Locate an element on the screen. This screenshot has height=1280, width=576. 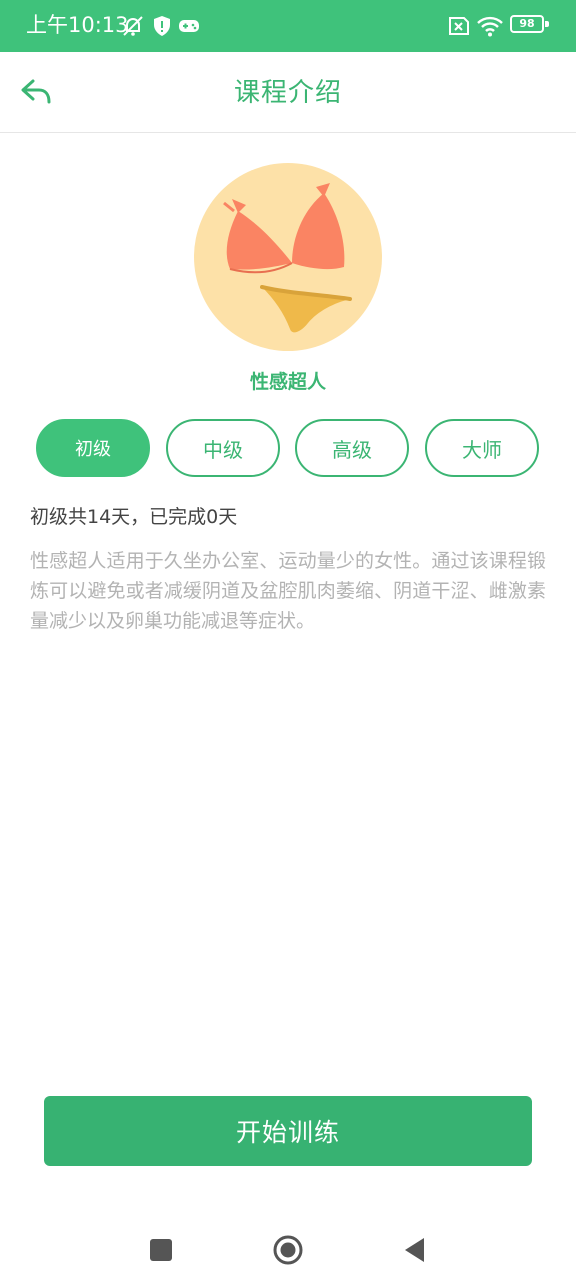
level-tabs: 初级 中级 高级 大师 is located at coordinates (288, 448).